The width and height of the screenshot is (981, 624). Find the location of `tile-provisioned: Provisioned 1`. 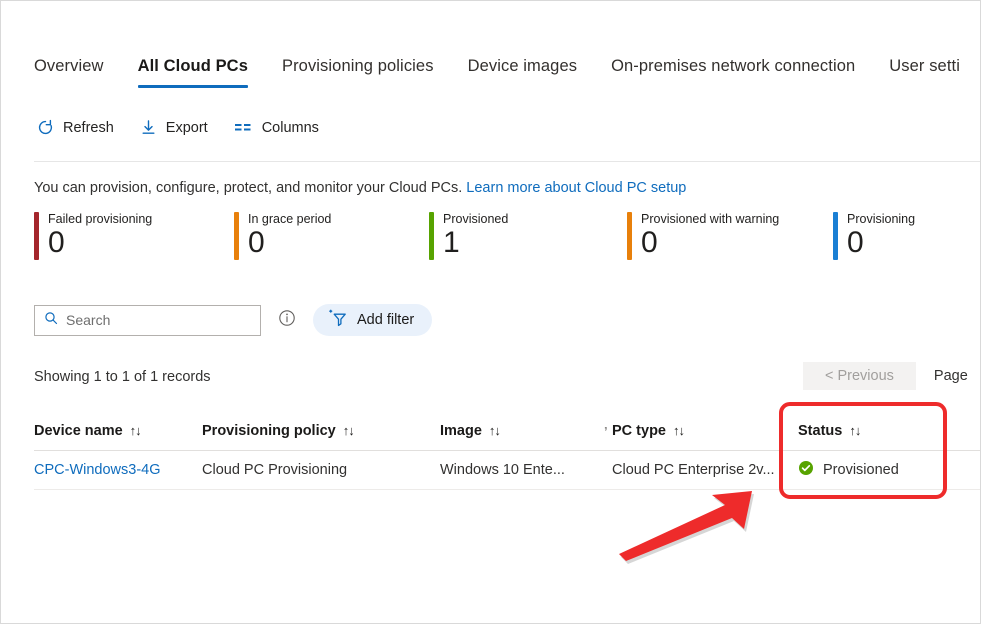

tile-provisioned: Provisioned 1 is located at coordinates (528, 235).